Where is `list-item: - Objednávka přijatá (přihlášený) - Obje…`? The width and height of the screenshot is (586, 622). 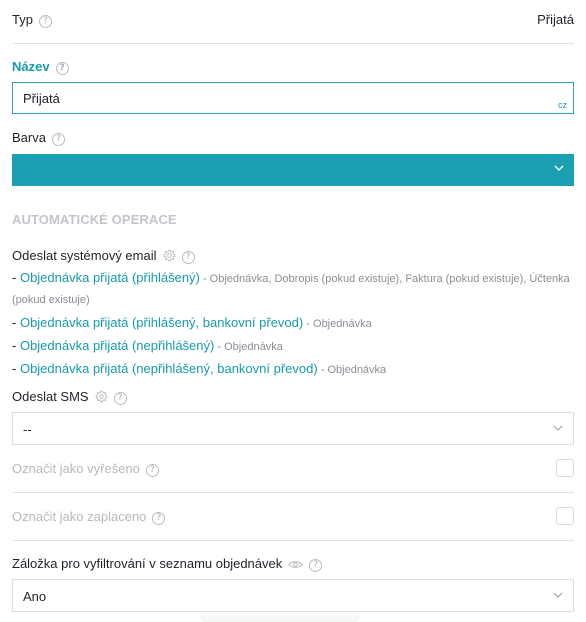
list-item: - Objednávka přijatá (přihlášený) - Obje… is located at coordinates (293, 289).